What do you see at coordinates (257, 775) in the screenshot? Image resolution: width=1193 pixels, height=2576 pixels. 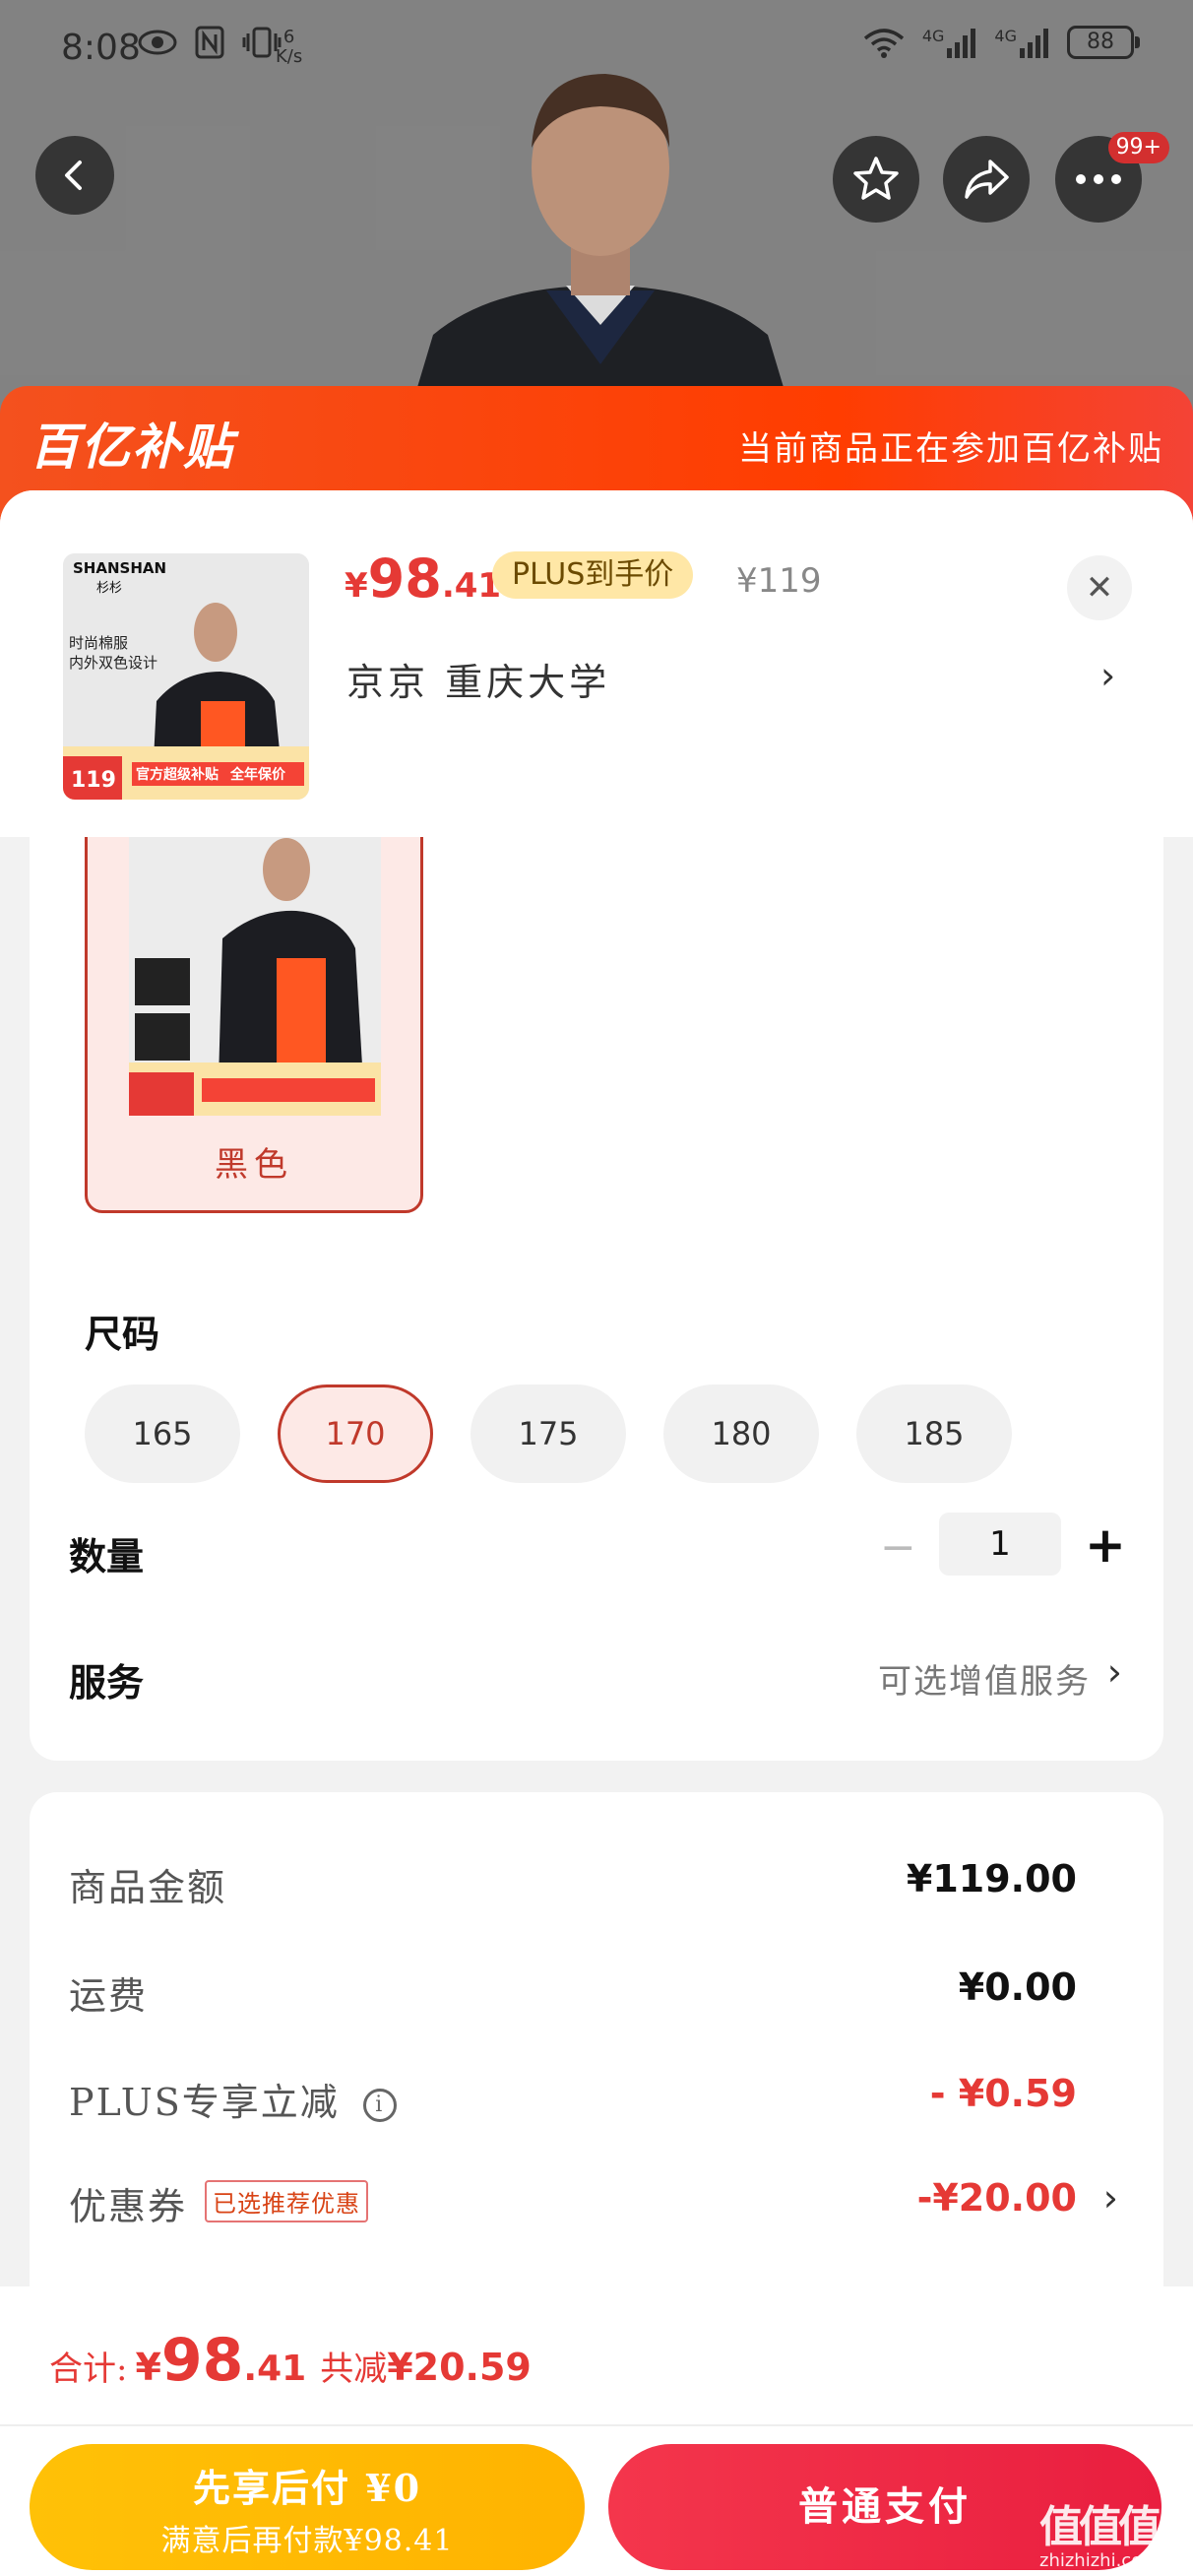 I see `thumb-promo-2: 全年保价` at bounding box center [257, 775].